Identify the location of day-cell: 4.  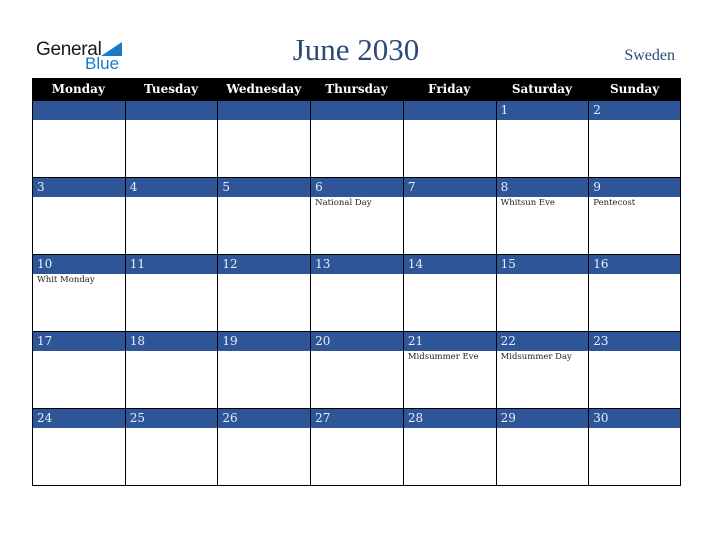
(171, 216).